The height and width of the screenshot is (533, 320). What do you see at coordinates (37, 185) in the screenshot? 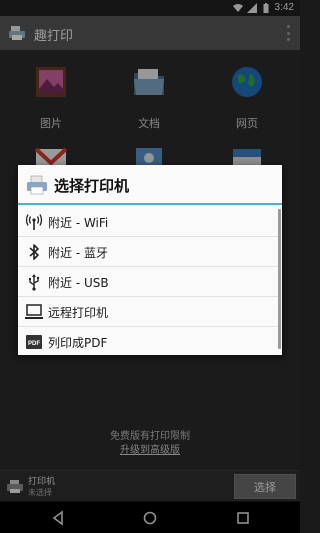
I see `printer-icon` at bounding box center [37, 185].